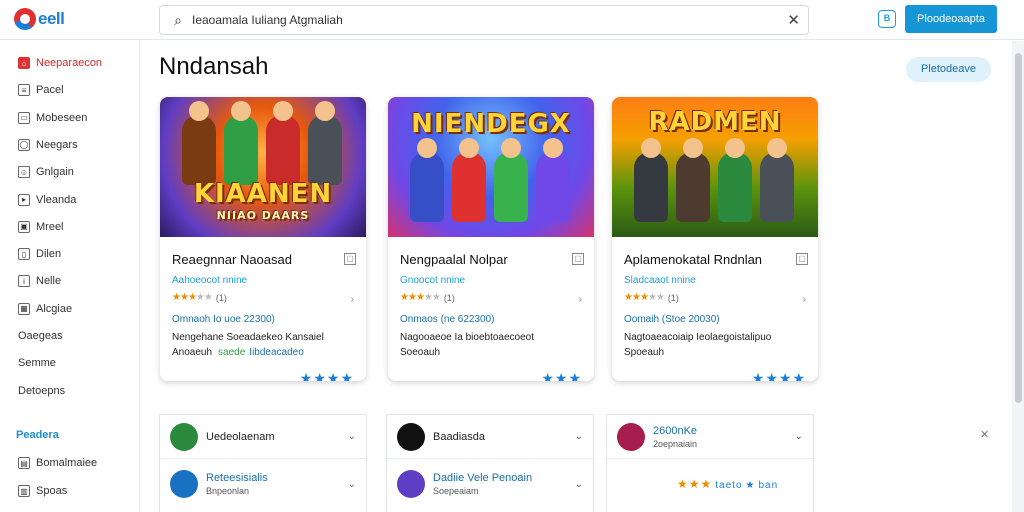  What do you see at coordinates (263, 167) in the screenshot?
I see `game-artwork: KIAANEN NIIAO DAARS` at bounding box center [263, 167].